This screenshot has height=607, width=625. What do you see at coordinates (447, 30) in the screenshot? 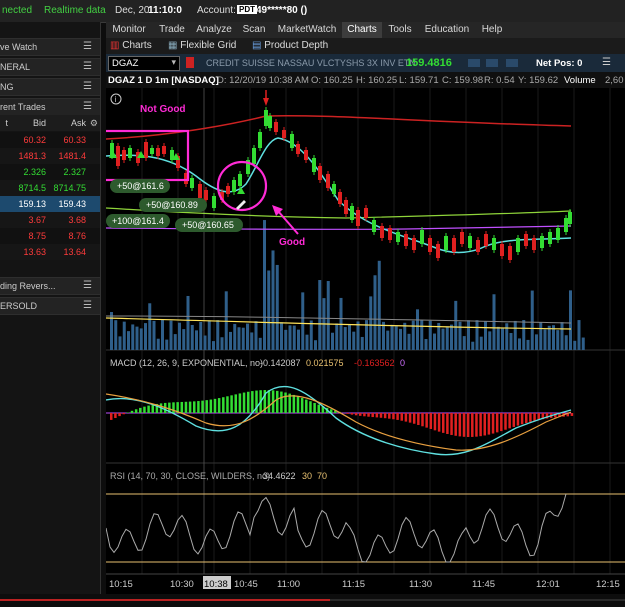
I see `menu-education: Education` at bounding box center [447, 30].